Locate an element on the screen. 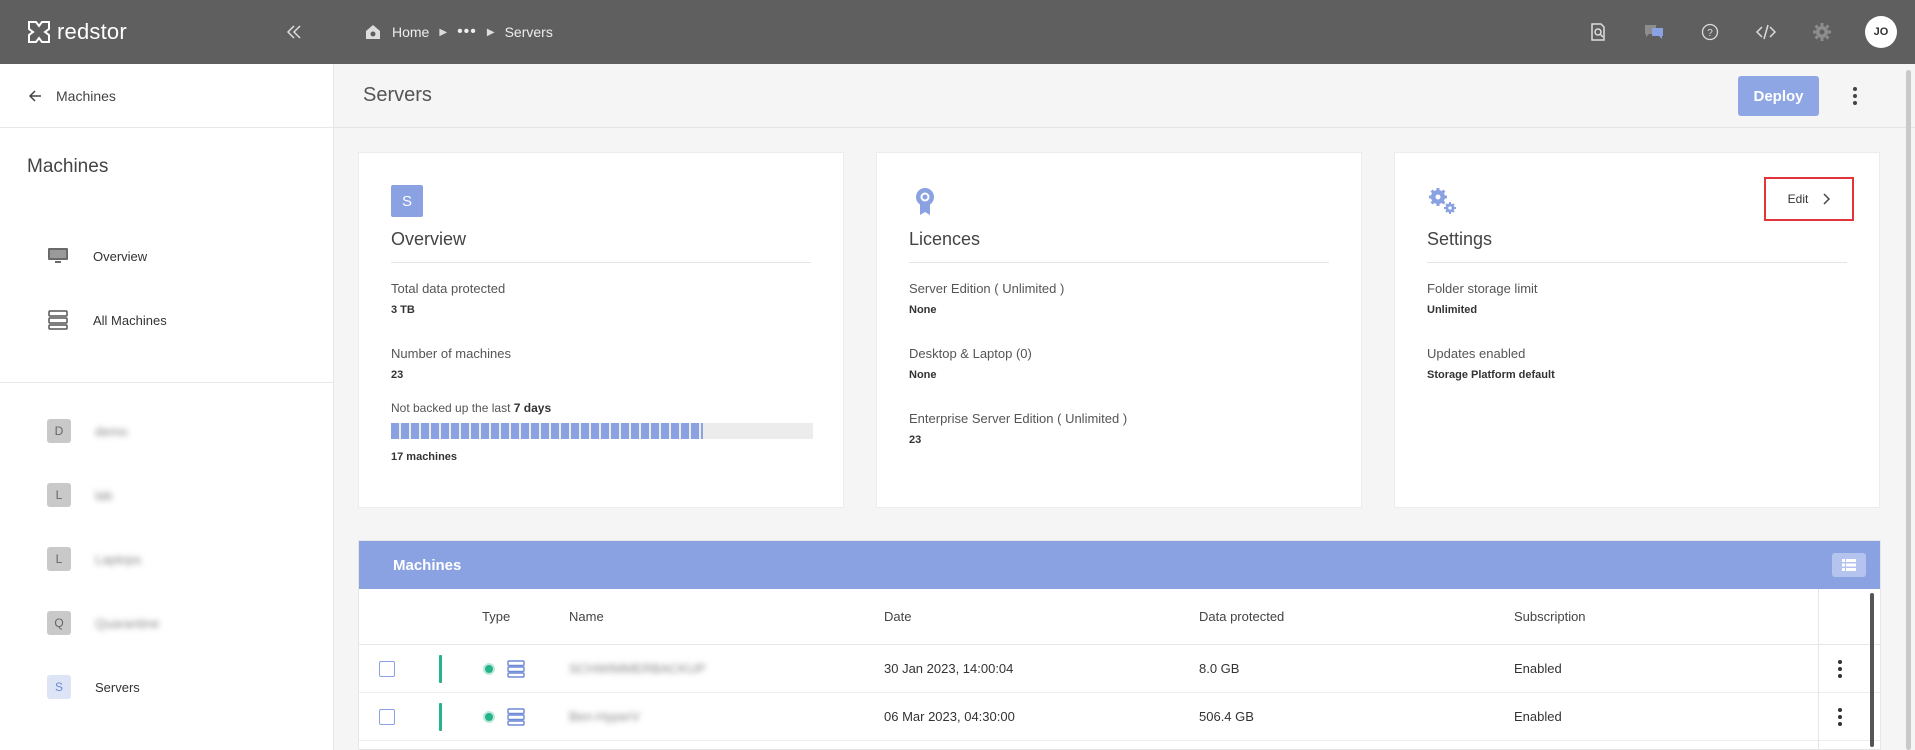  column-header-date: Date is located at coordinates (897, 616).